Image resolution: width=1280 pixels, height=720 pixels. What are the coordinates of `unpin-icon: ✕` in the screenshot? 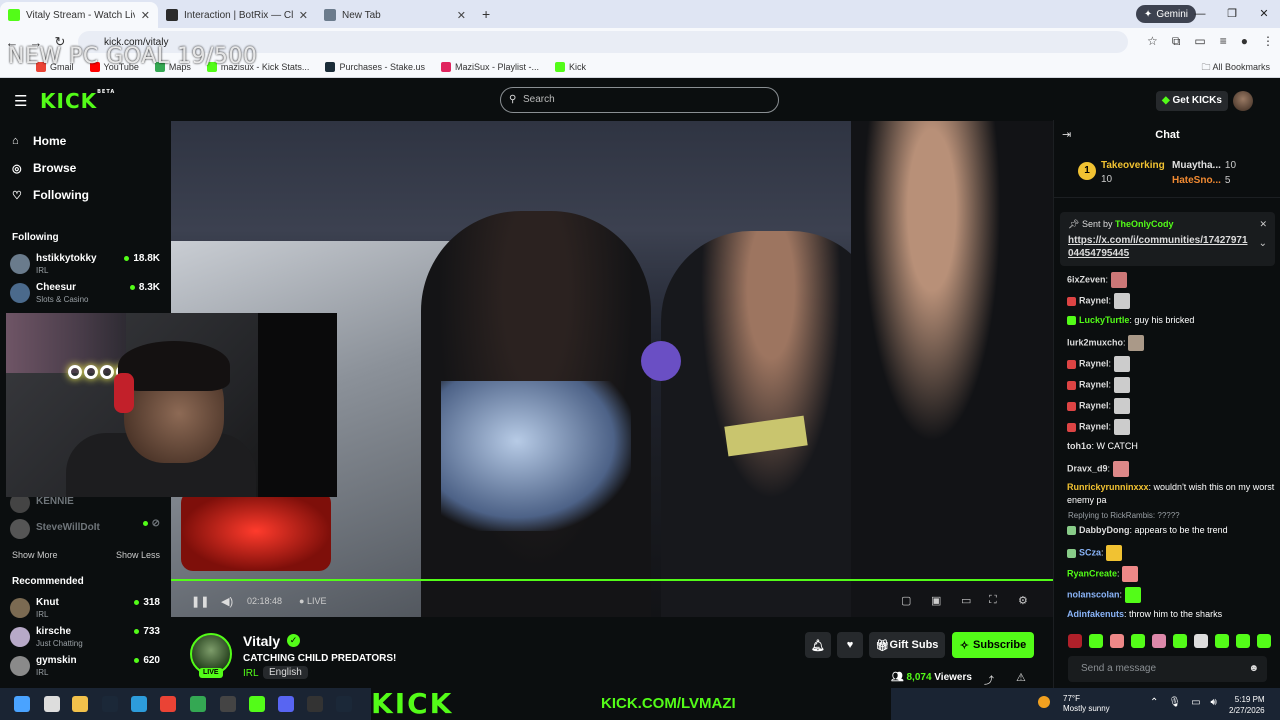 It's located at (1263, 224).